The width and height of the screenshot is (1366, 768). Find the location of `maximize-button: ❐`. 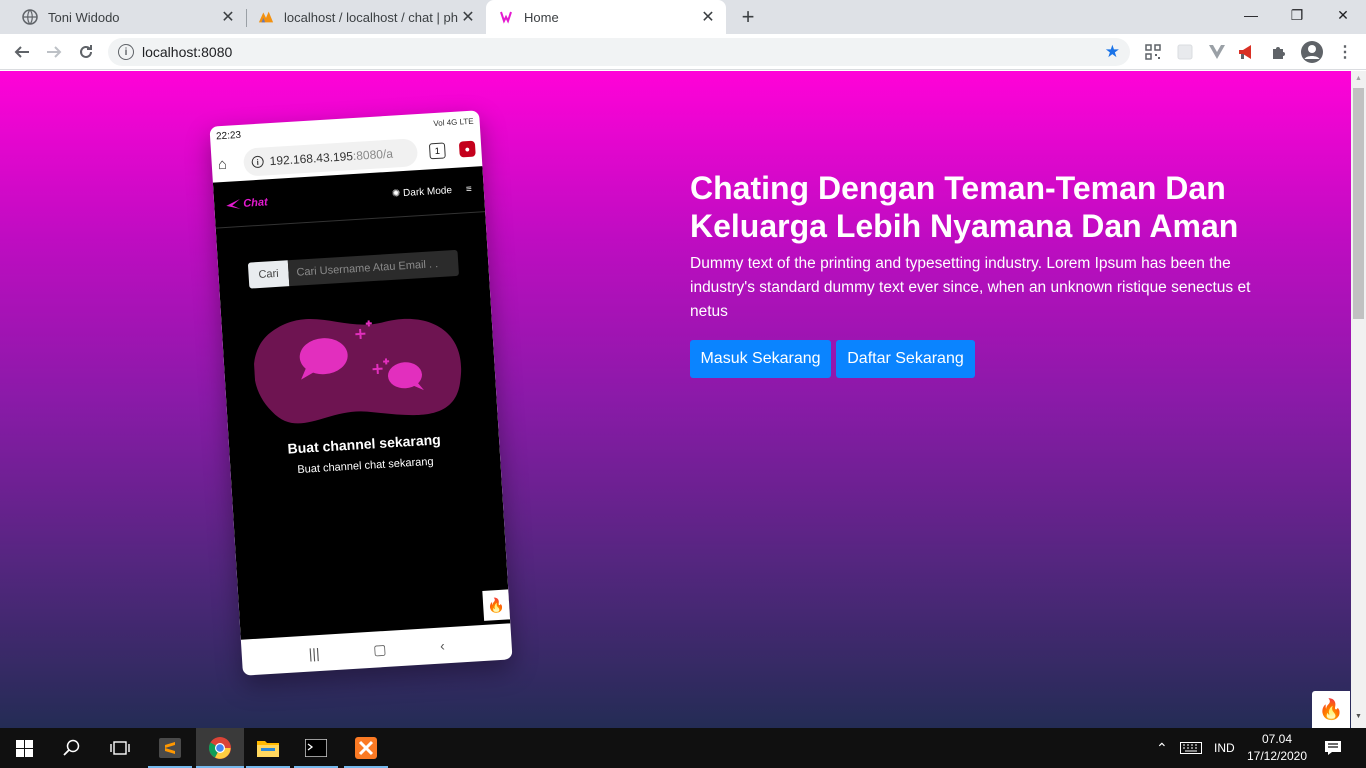

maximize-button: ❐ is located at coordinates (1297, 15).